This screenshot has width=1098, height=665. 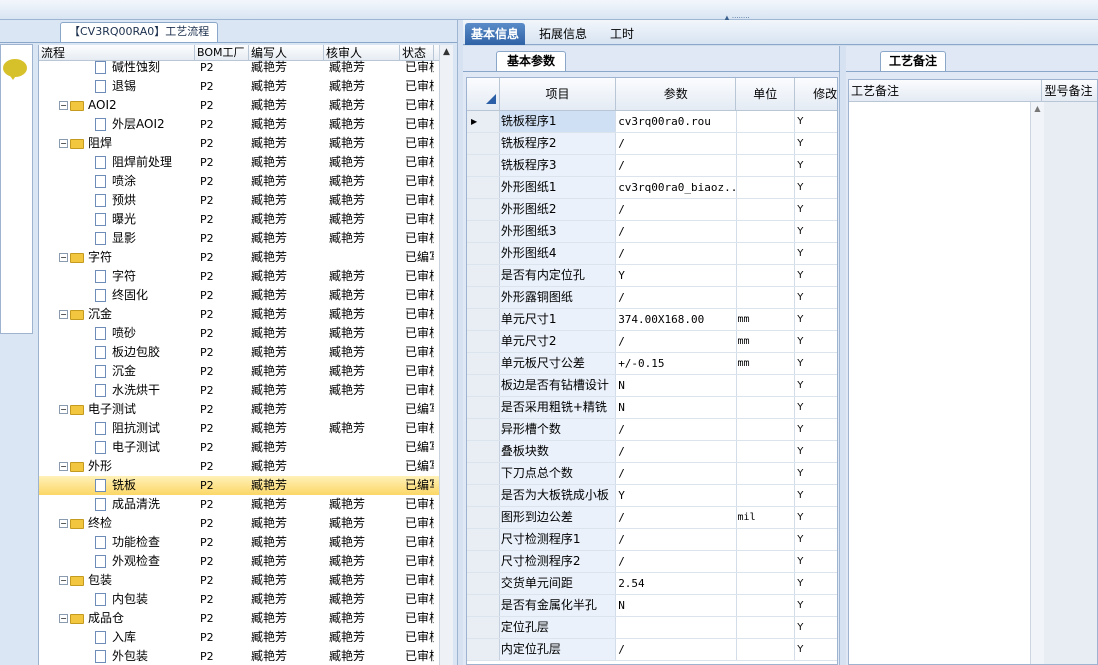 What do you see at coordinates (117, 124) in the screenshot?
I see `tree-node: 外层AOI2` at bounding box center [117, 124].